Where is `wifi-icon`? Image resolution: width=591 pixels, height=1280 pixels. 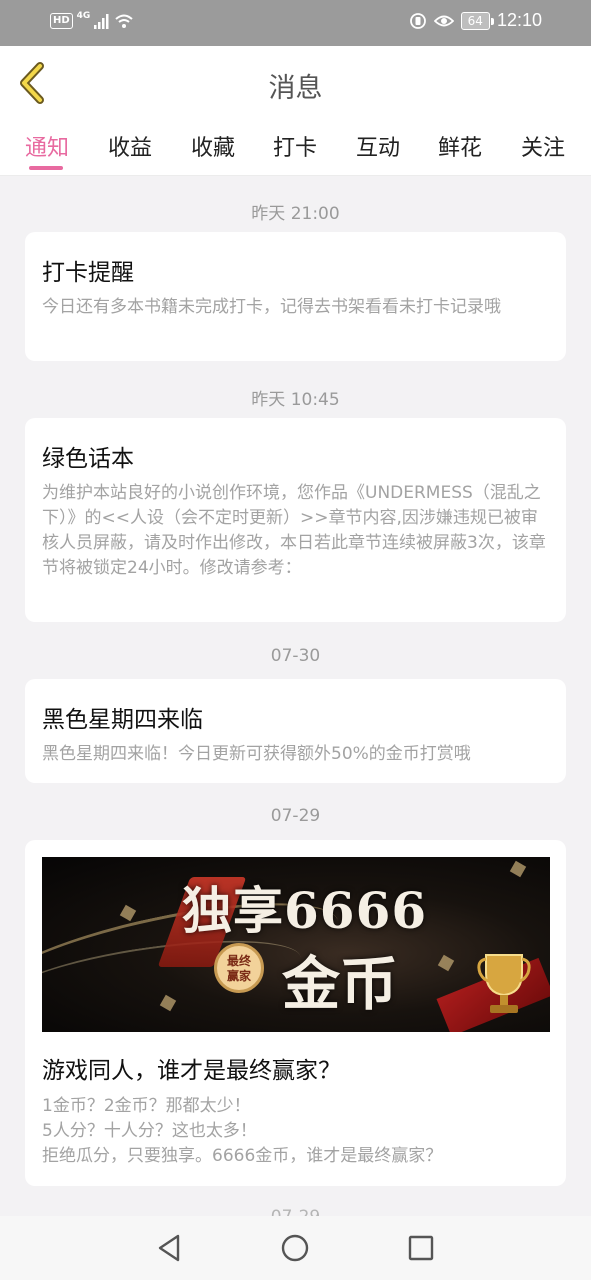
wifi-icon is located at coordinates (124, 21).